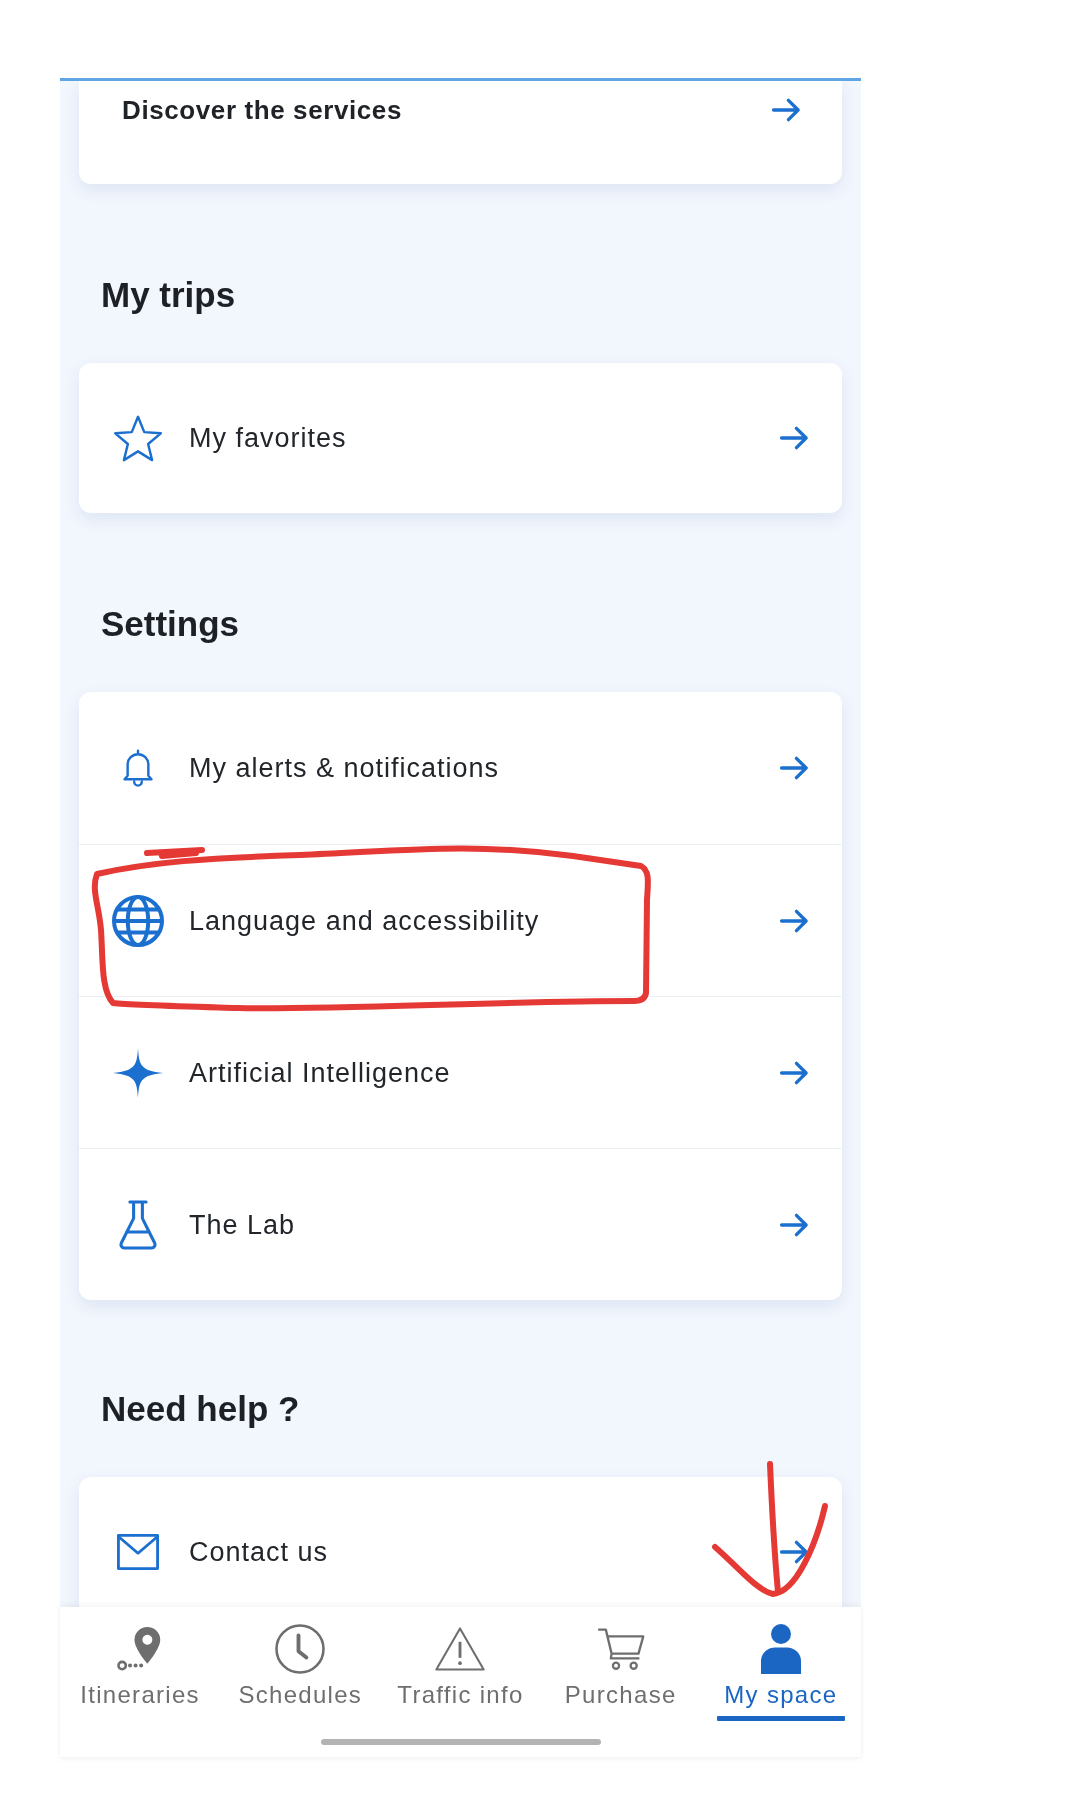  I want to click on menu-item: Contact us, so click(460, 1542).